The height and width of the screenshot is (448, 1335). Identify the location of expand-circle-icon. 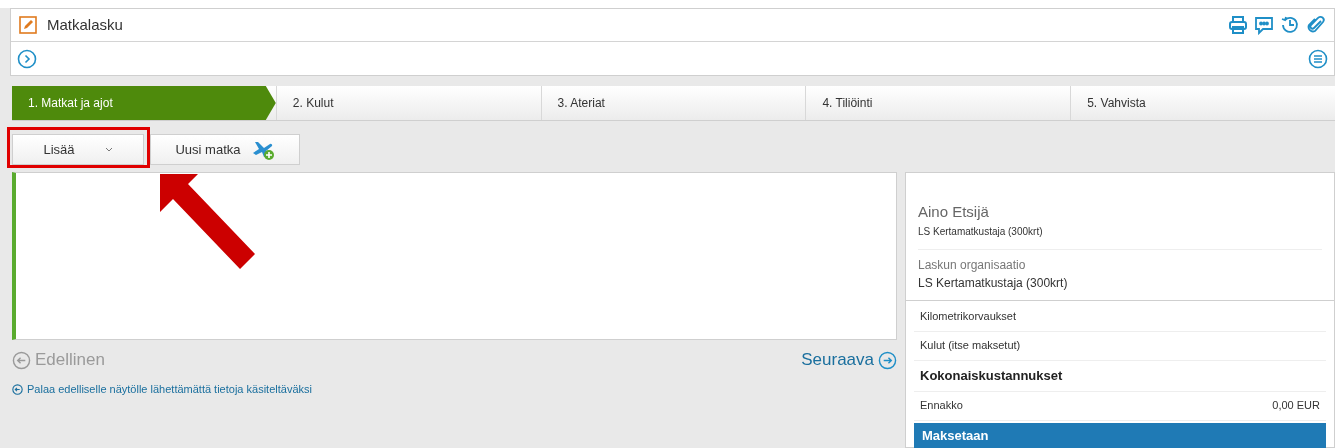
(27, 58).